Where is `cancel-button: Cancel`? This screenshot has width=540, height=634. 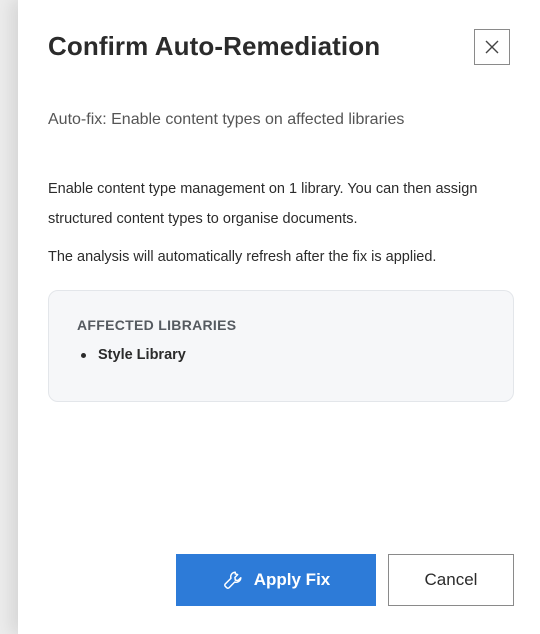
cancel-button: Cancel is located at coordinates (451, 580).